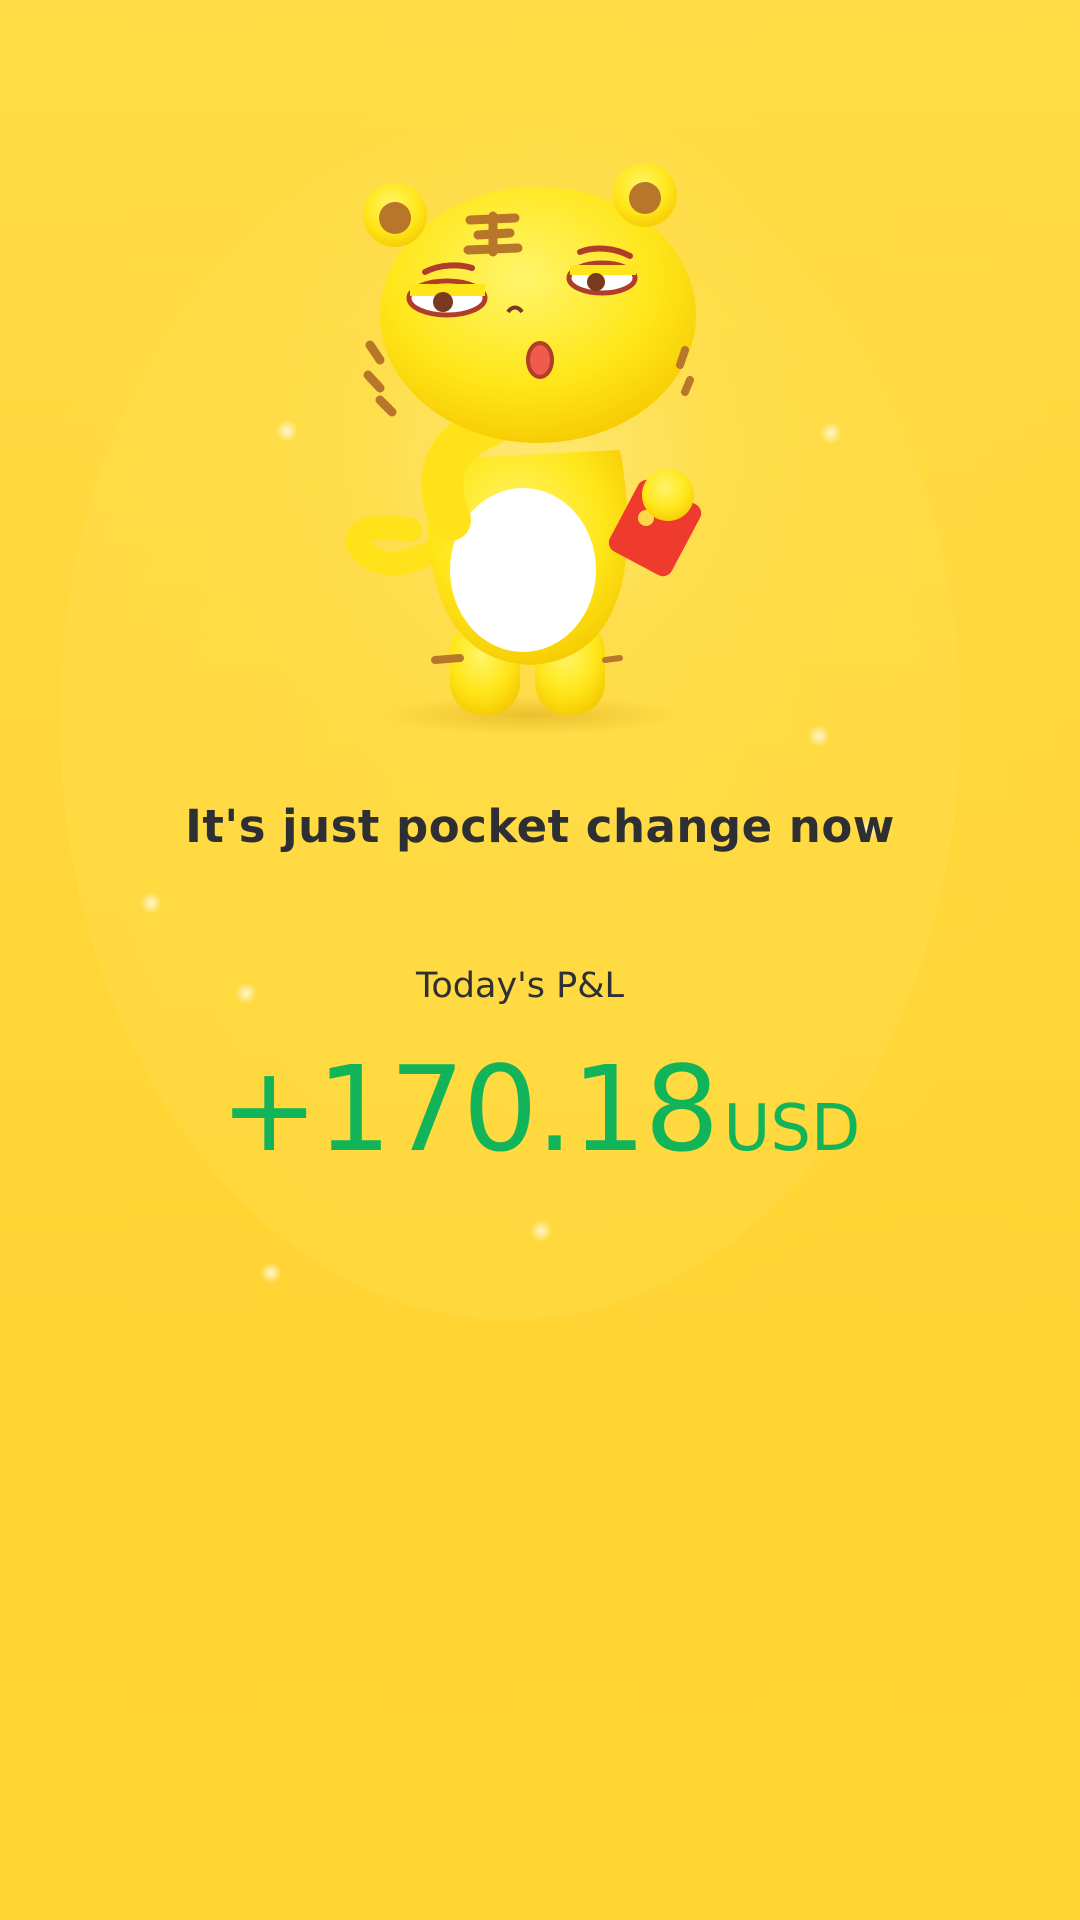  What do you see at coordinates (792, 1129) in the screenshot?
I see `pnl-currency: USD` at bounding box center [792, 1129].